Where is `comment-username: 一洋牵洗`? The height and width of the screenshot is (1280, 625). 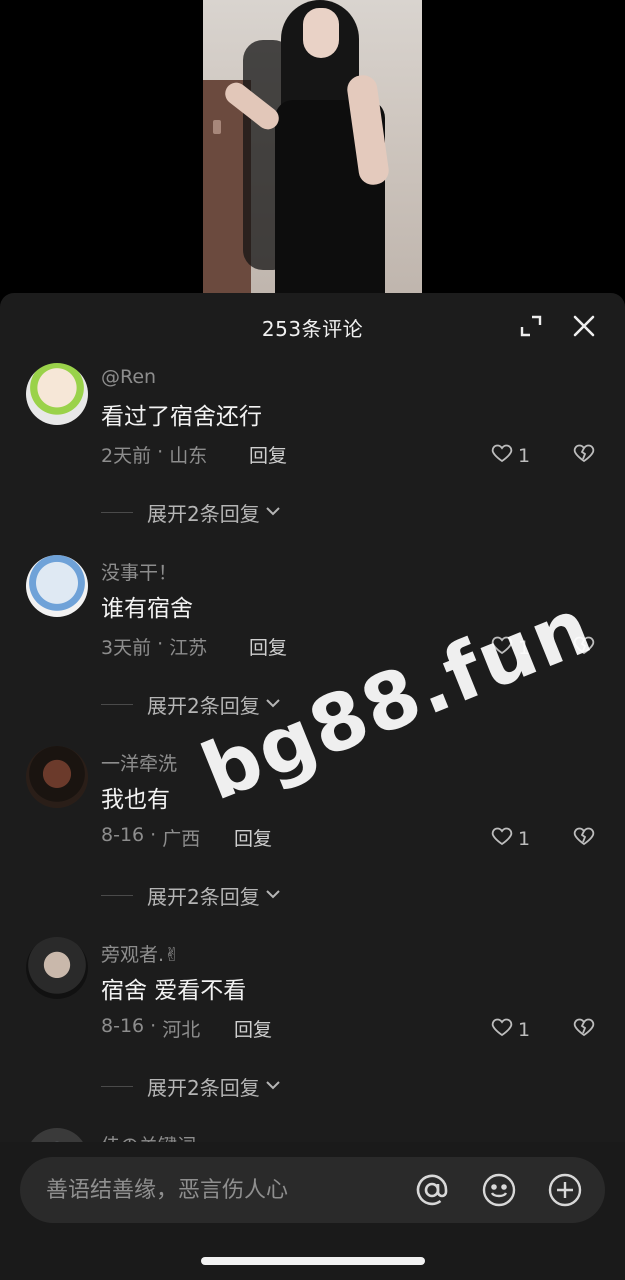
comment-username: 一洋牵洗 is located at coordinates (139, 762).